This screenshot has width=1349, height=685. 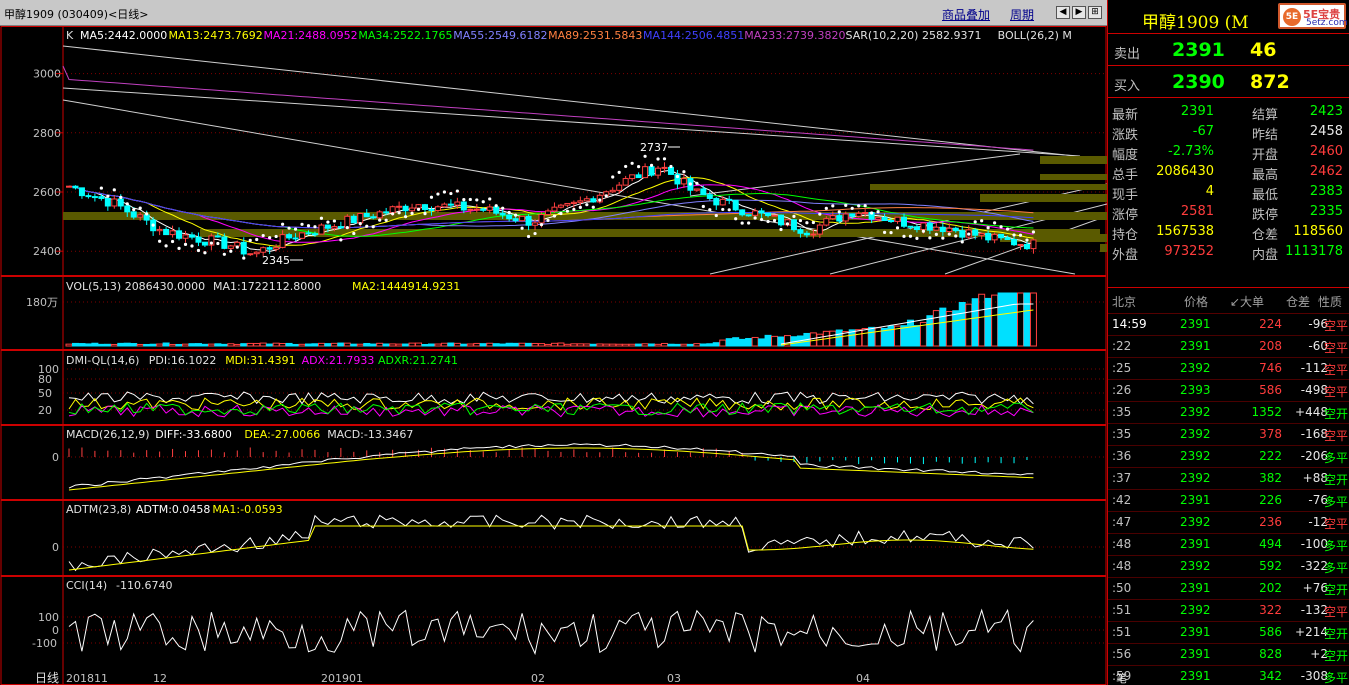 What do you see at coordinates (1313, 16) in the screenshot?
I see `site-logo: 5E 5E宝贵 5etz.com` at bounding box center [1313, 16].